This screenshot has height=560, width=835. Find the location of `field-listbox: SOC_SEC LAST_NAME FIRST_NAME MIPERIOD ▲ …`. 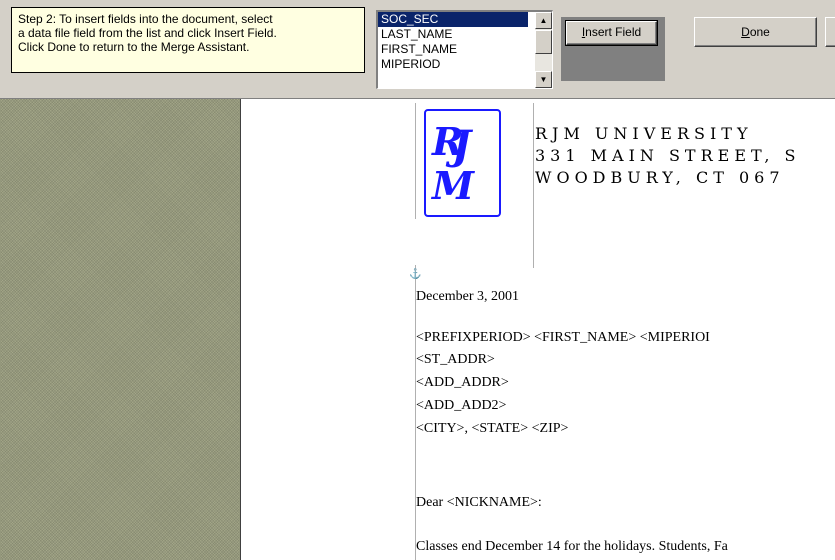

field-listbox: SOC_SEC LAST_NAME FIRST_NAME MIPERIOD ▲ … is located at coordinates (464, 49).